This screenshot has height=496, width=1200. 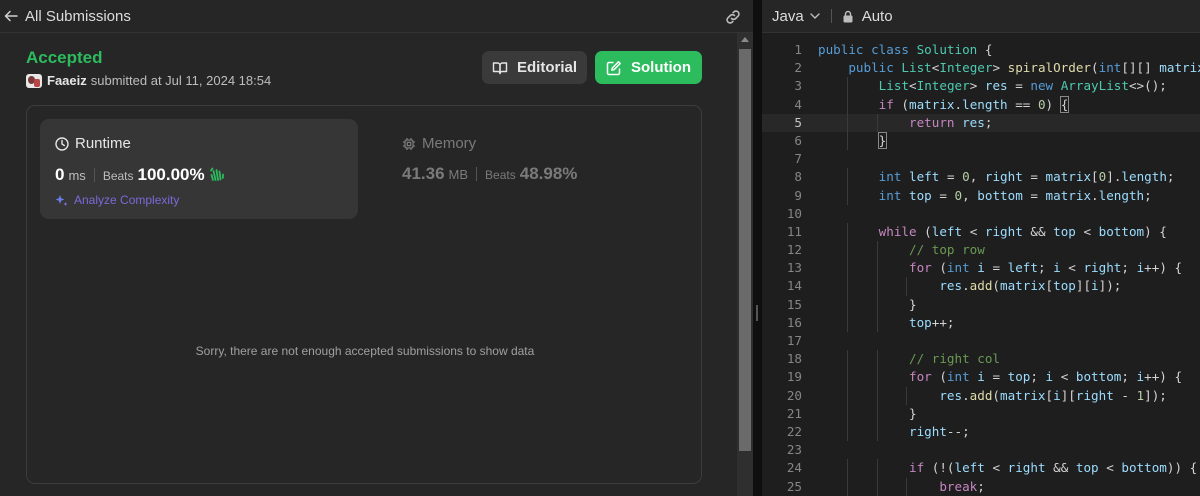 What do you see at coordinates (757, 248) in the screenshot?
I see `panel-resize-handle` at bounding box center [757, 248].